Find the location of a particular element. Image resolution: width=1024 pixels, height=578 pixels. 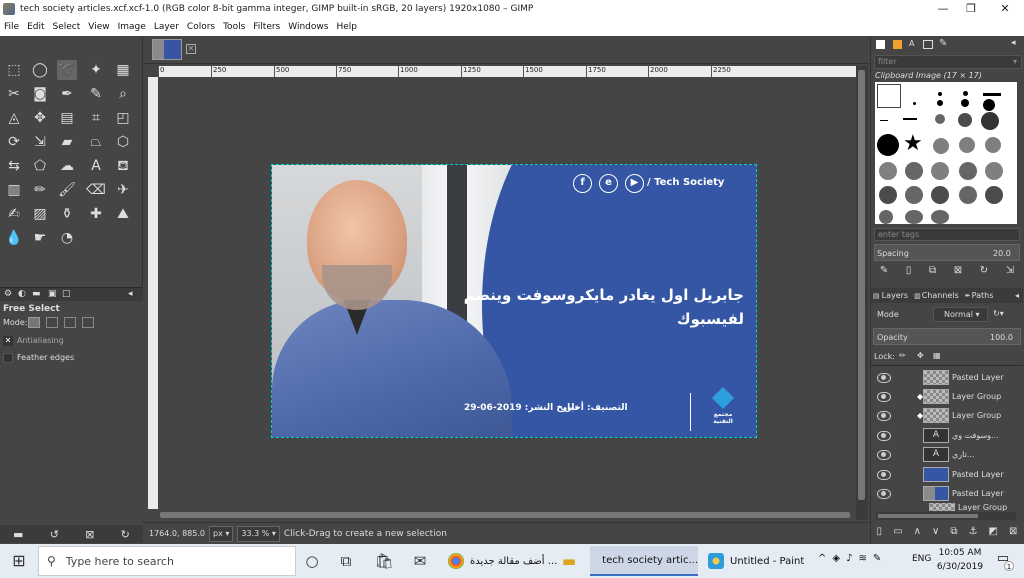

delete-options-icon: ⊠ is located at coordinates (89, 534).